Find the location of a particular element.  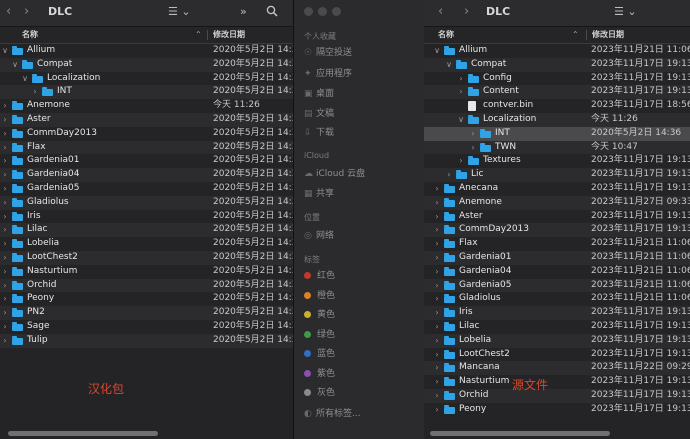

file-row: › Lobelia 2020年5月2日 14:3 is located at coordinates (146, 244).